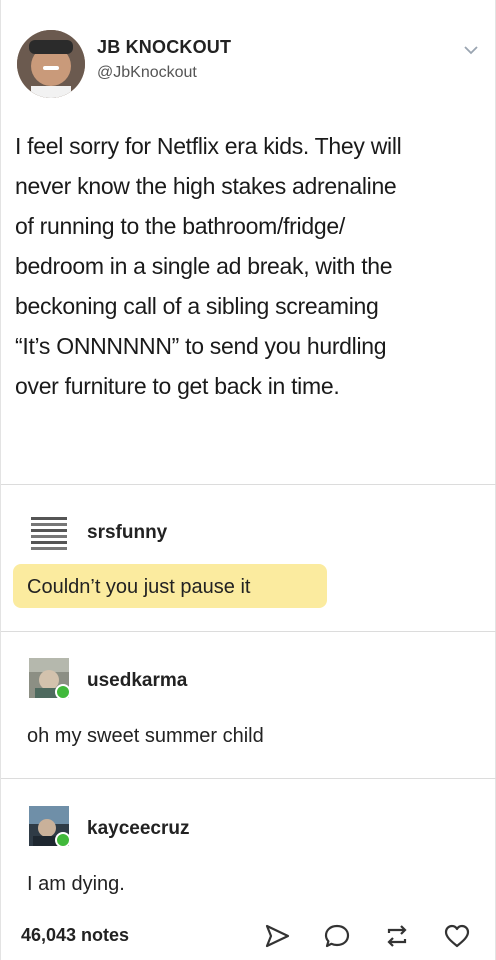 This screenshot has height=960, width=496. I want to click on tweet-username: JB KNOCKOUT, so click(164, 47).